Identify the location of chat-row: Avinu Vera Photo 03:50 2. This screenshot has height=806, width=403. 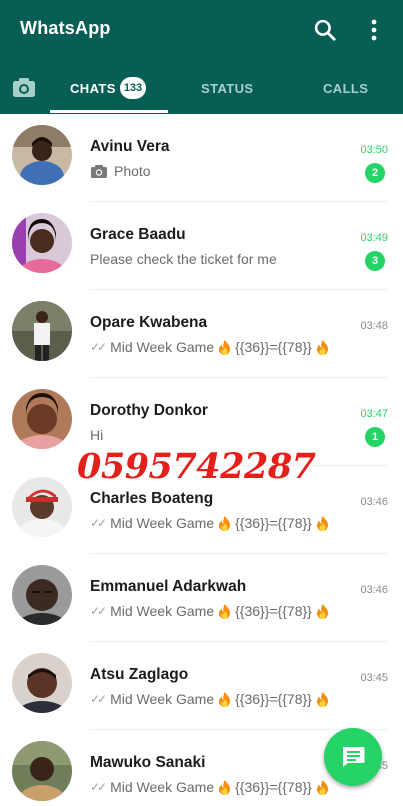
(201, 158).